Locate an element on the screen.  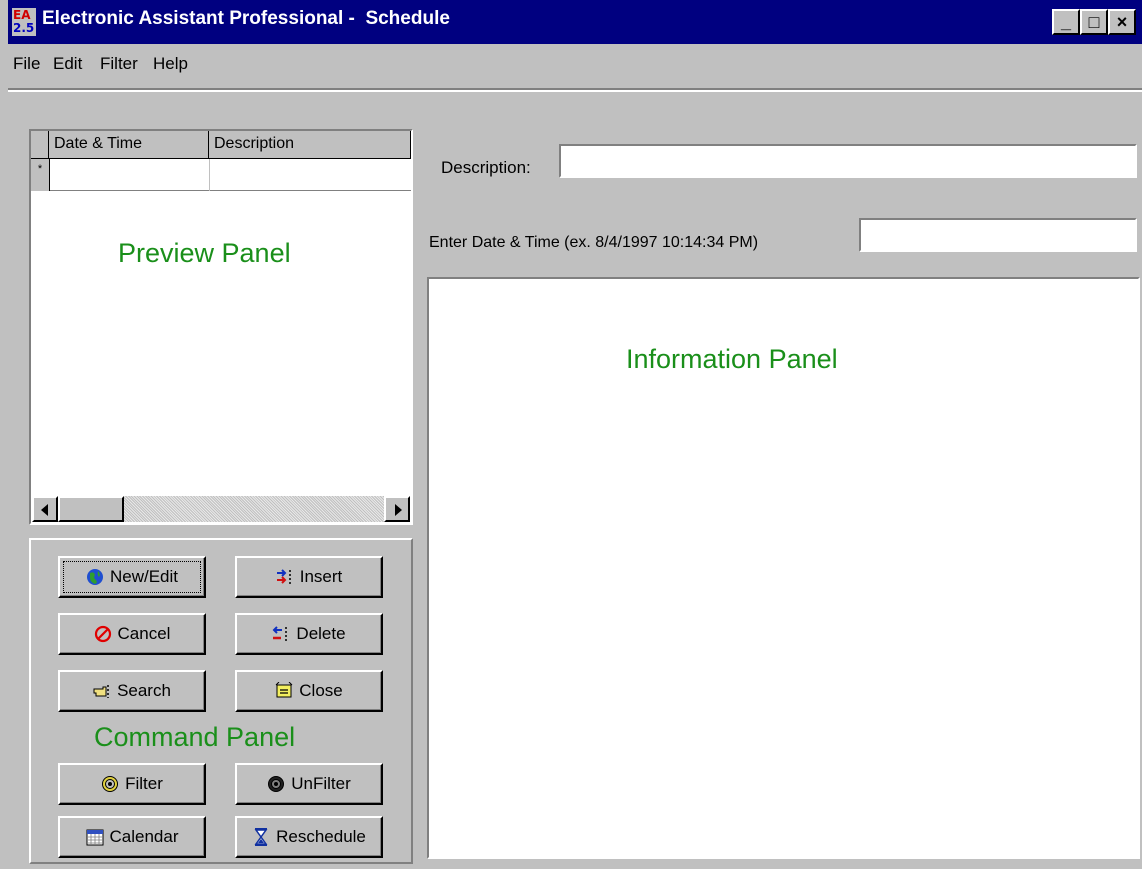
grid-header: Date & Time Description is located at coordinates (221, 145).